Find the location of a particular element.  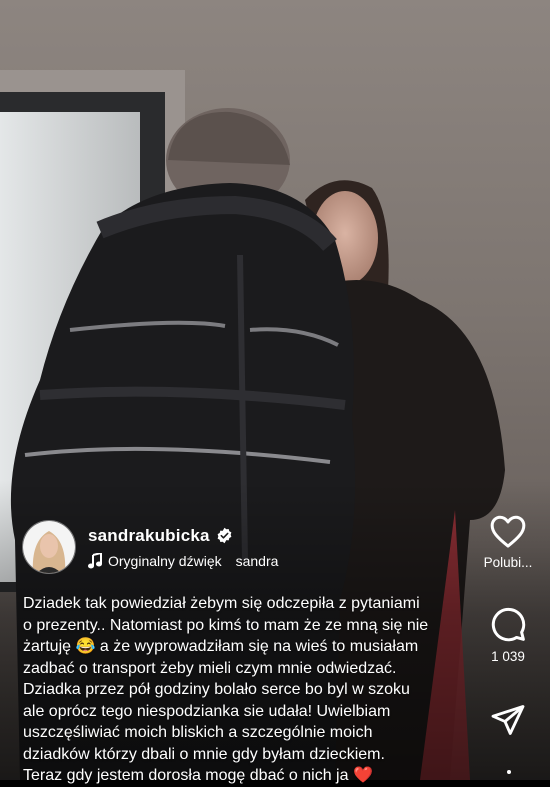

avatar is located at coordinates (49, 547).